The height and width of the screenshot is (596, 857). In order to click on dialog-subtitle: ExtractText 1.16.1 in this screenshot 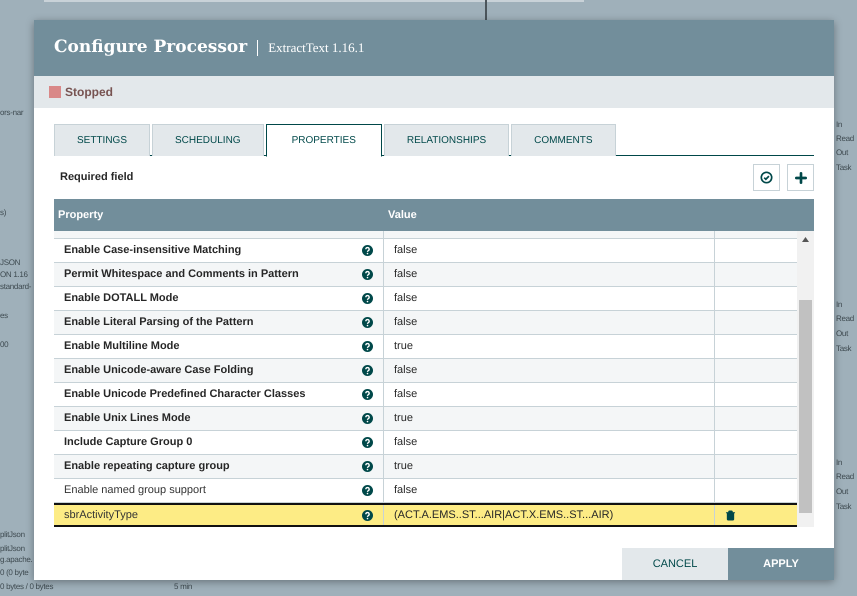, I will do `click(316, 48)`.